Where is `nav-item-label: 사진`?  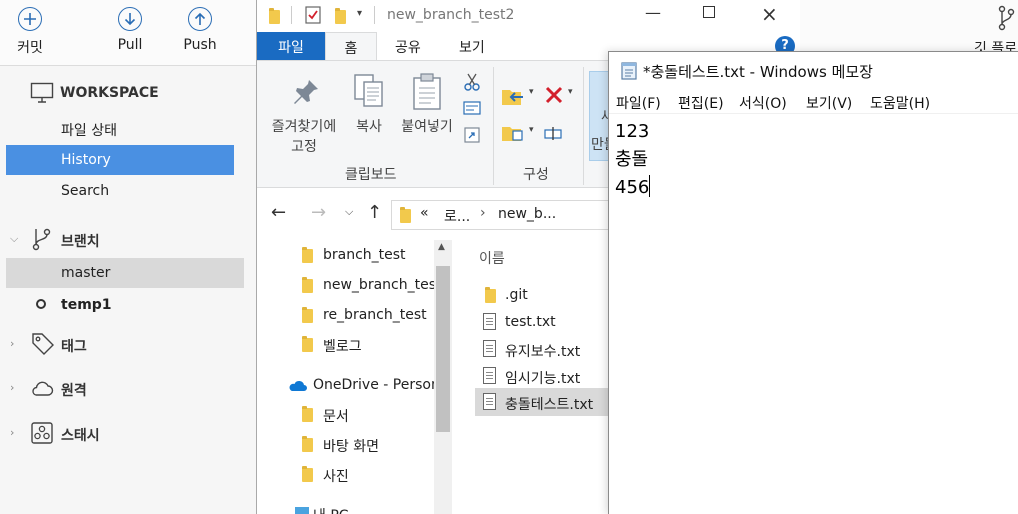
nav-item-label: 사진 is located at coordinates (336, 477).